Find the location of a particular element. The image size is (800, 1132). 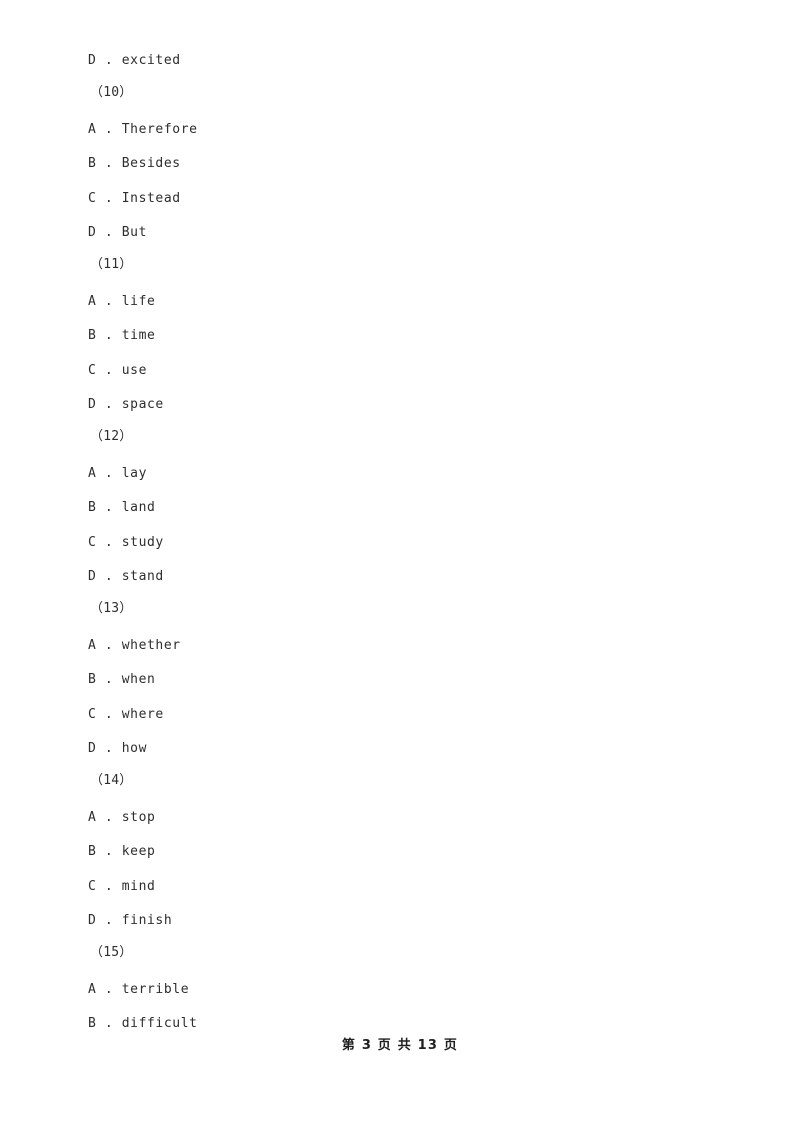

answer-option: D . stand is located at coordinates (126, 577).